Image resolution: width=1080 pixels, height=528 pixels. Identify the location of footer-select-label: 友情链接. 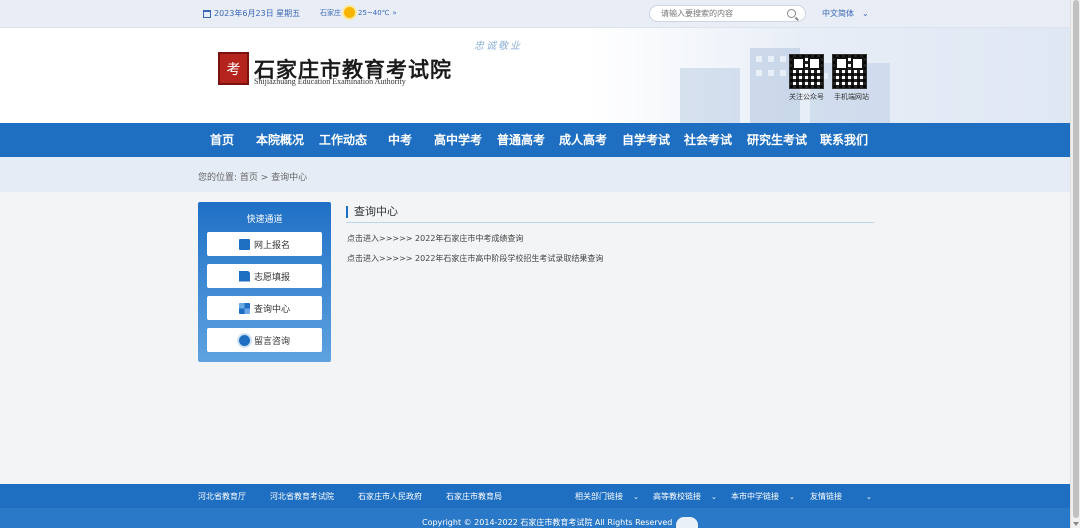
(826, 496).